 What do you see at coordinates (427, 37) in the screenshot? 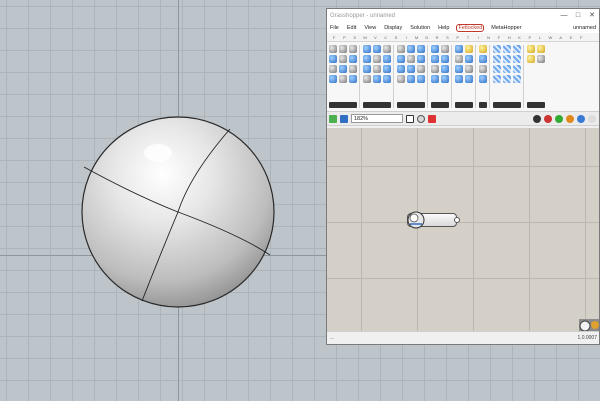
I see `tab-key: D` at bounding box center [427, 37].